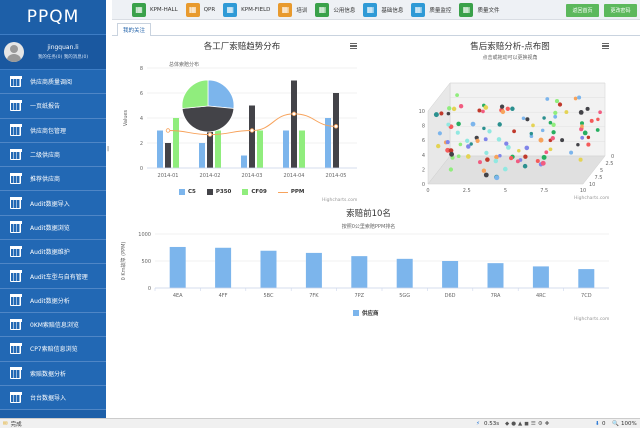 The height and width of the screenshot is (428, 640). What do you see at coordinates (187, 192) in the screenshot?
I see `legend-item: C5` at bounding box center [187, 192].